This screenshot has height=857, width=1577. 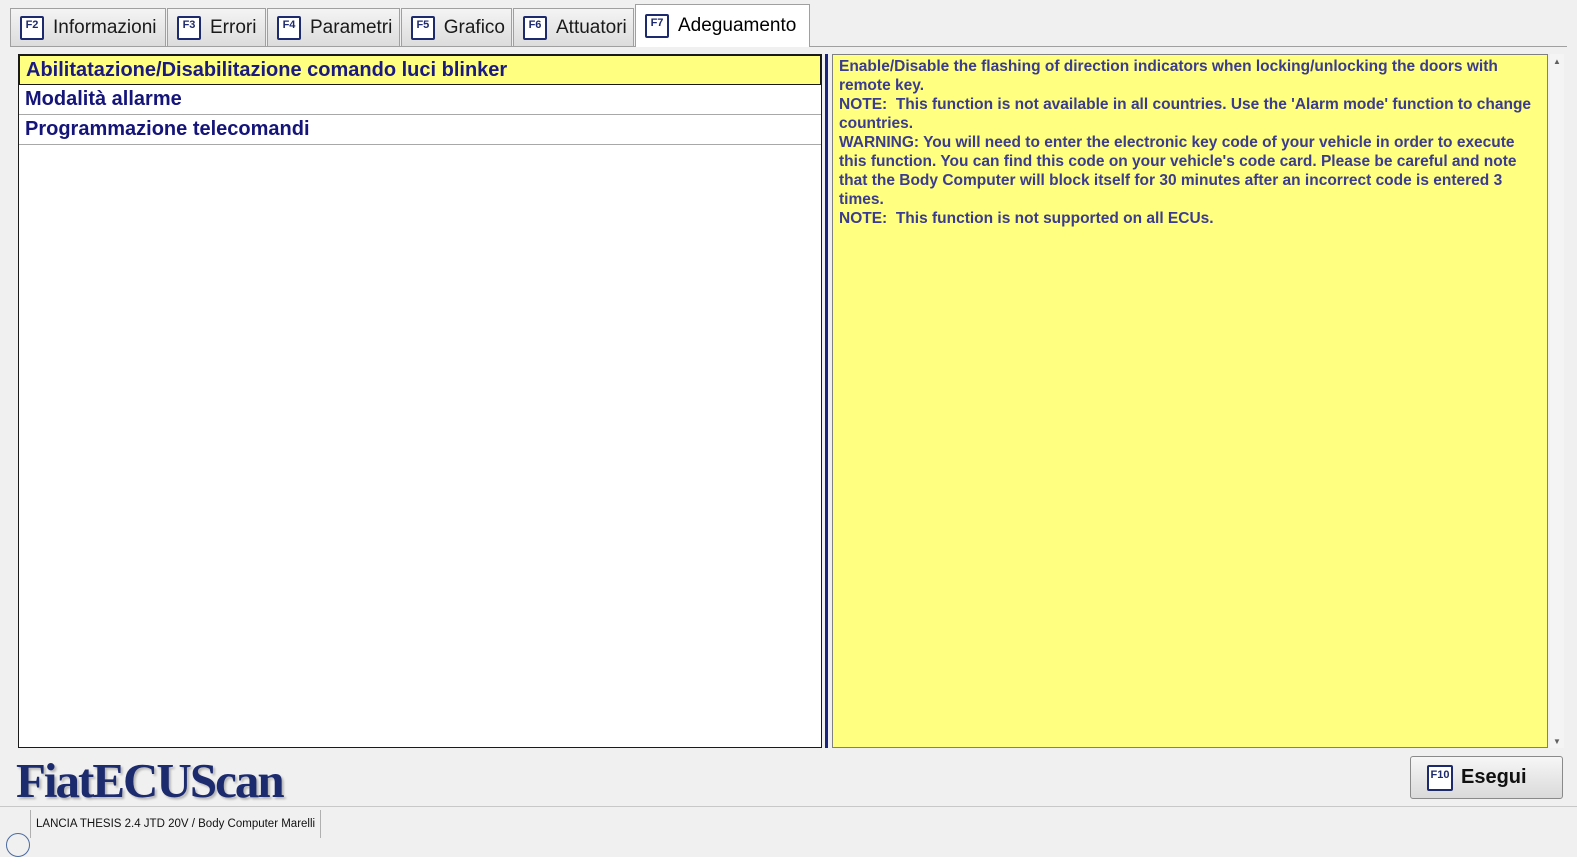 What do you see at coordinates (535, 27) in the screenshot?
I see `f6-key-icon: F6` at bounding box center [535, 27].